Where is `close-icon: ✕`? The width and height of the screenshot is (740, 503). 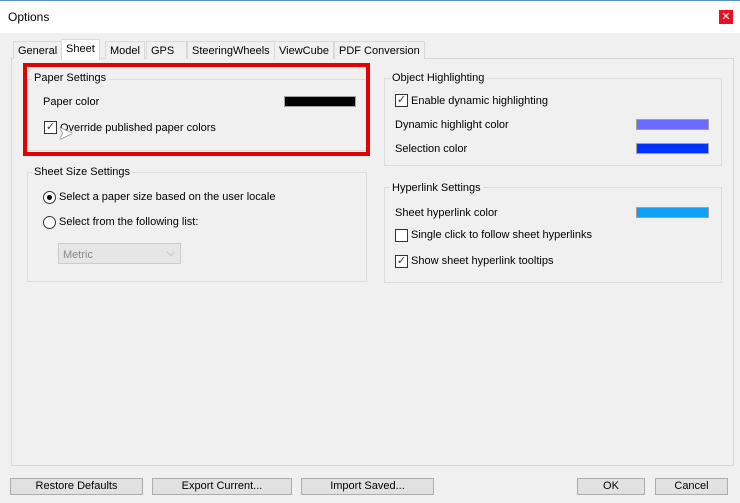 close-icon: ✕ is located at coordinates (726, 17).